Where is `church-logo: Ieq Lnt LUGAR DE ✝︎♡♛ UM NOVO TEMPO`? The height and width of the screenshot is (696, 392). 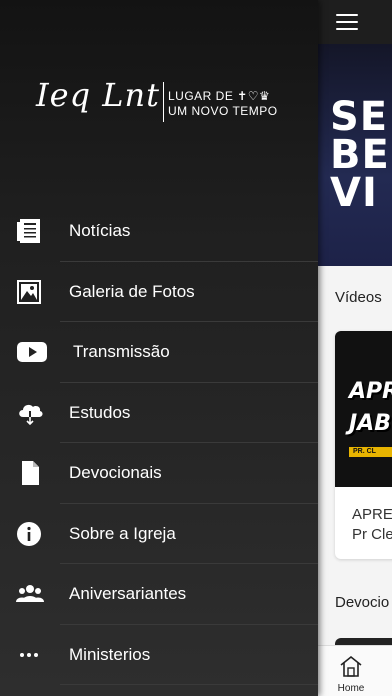
church-logo: Ieq Lnt LUGAR DE ✝︎♡♛ UM NOVO TEMPO is located at coordinates (161, 102).